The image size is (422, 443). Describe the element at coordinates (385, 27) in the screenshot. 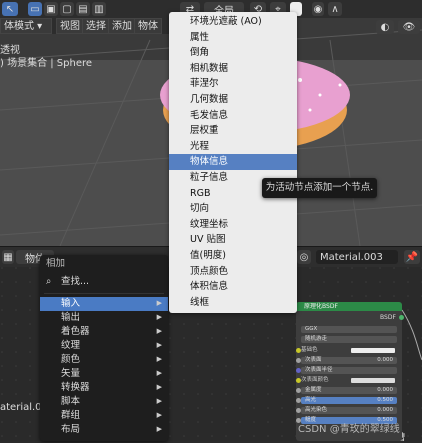

I see `overlay-icon: ◐` at that location.